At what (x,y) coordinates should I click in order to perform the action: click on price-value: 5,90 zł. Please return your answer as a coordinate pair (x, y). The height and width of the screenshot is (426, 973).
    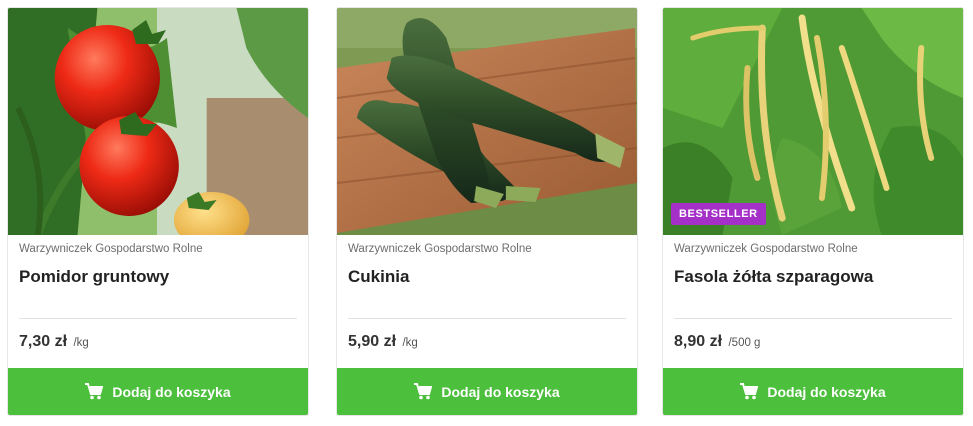
    Looking at the image, I should click on (372, 341).